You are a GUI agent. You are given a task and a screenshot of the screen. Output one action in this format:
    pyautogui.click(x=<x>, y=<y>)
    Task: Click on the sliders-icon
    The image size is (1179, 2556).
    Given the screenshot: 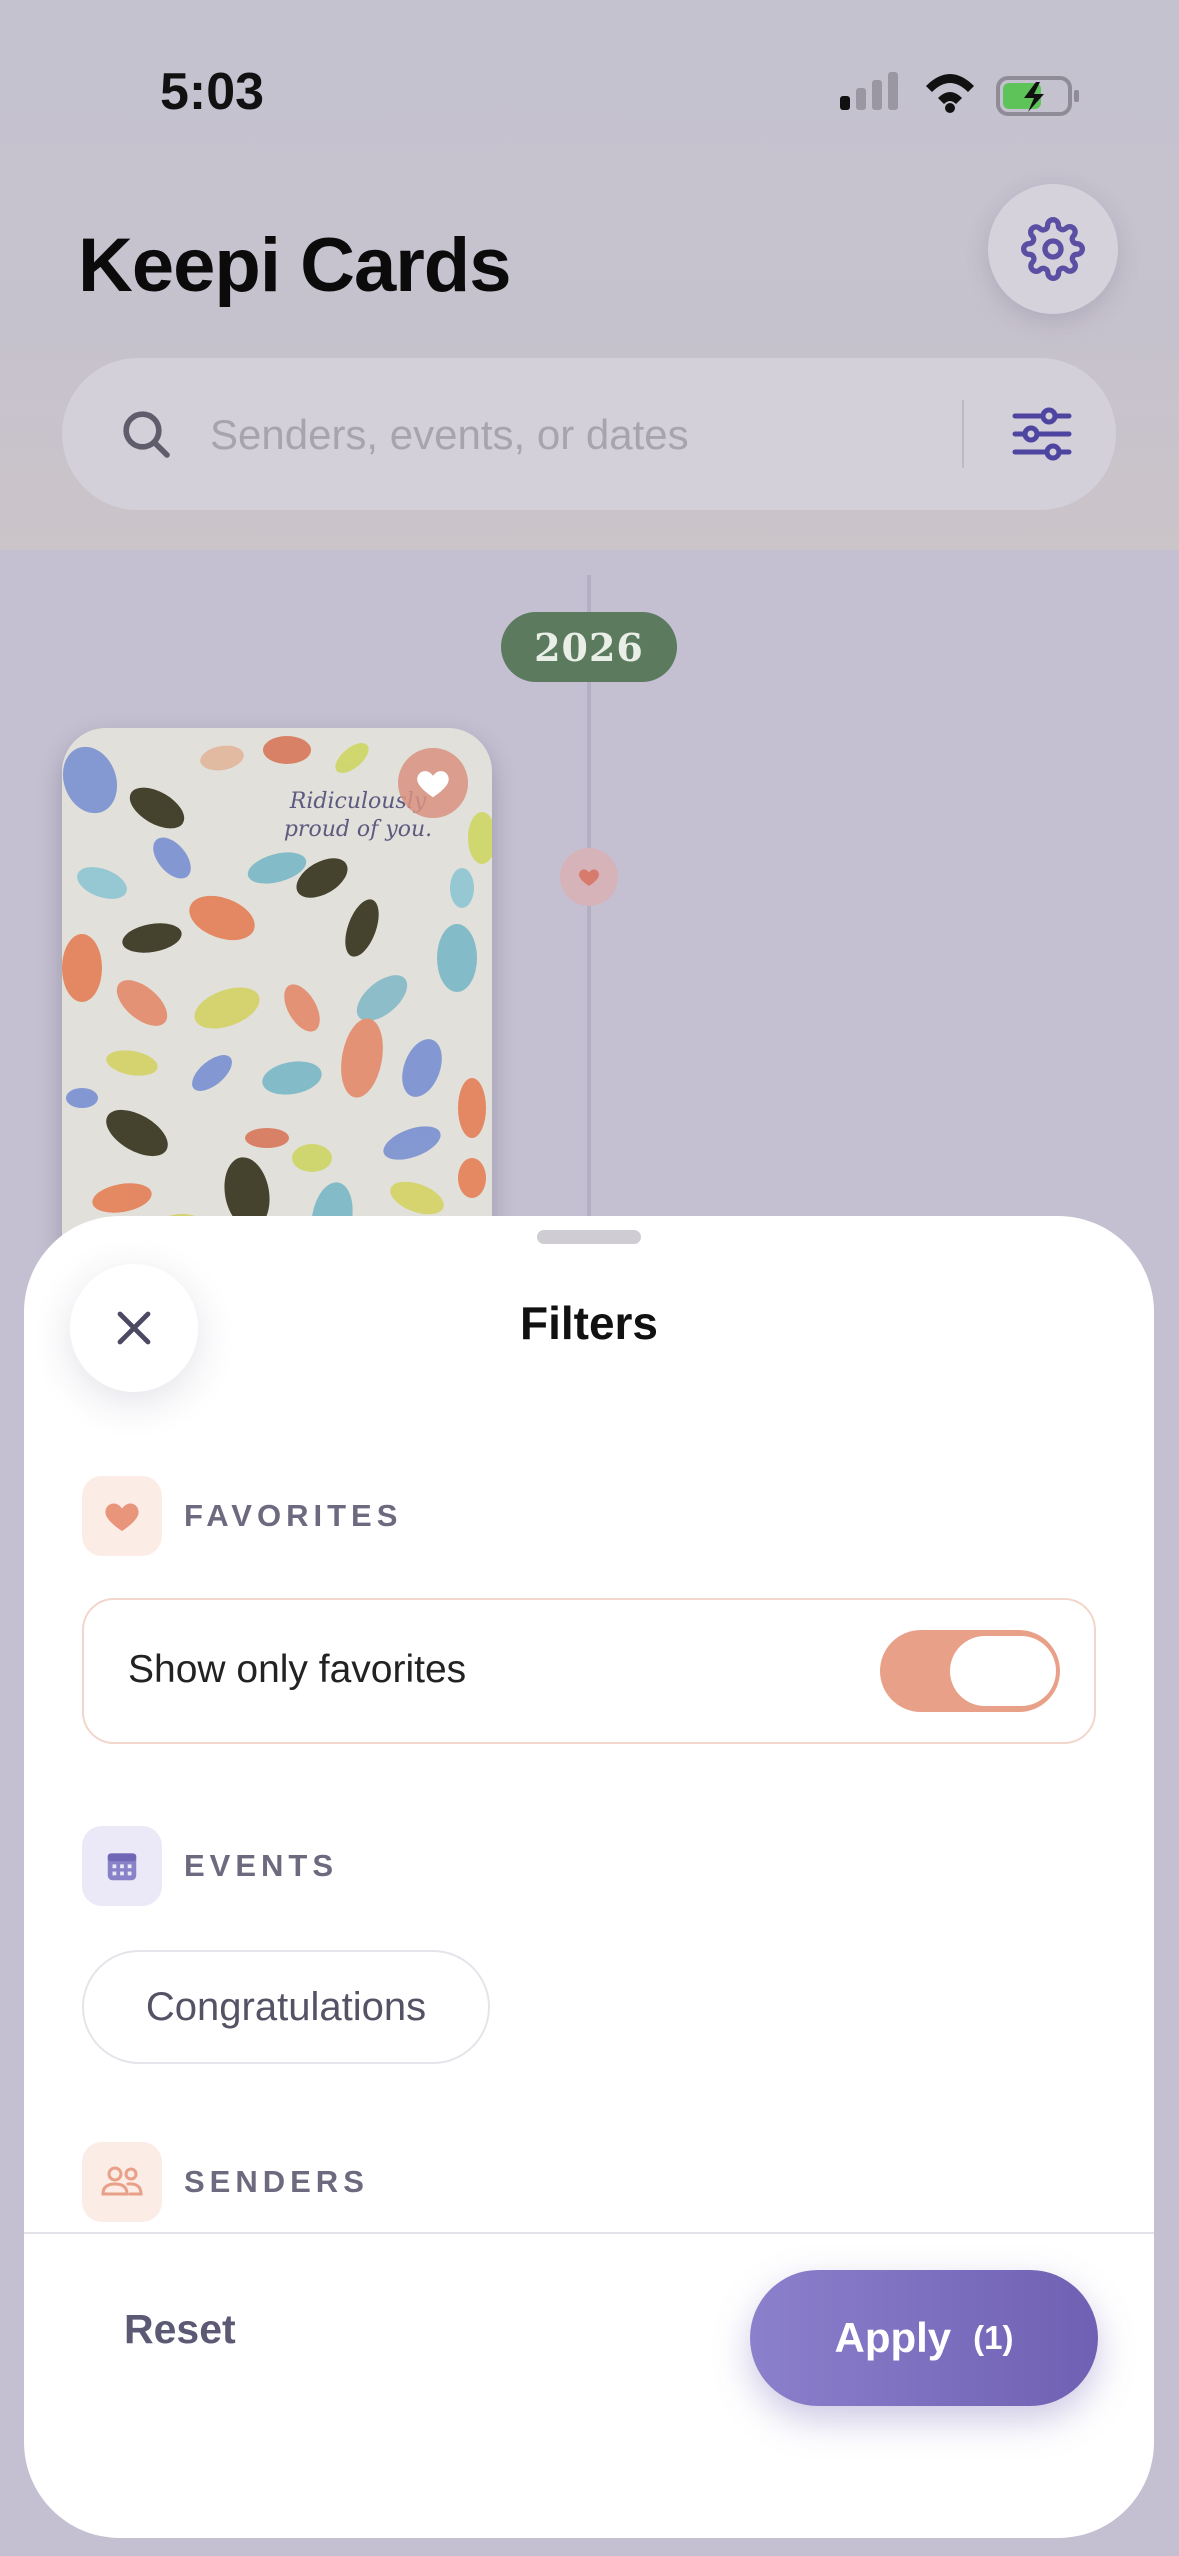 What is the action you would take?
    pyautogui.click(x=1042, y=434)
    